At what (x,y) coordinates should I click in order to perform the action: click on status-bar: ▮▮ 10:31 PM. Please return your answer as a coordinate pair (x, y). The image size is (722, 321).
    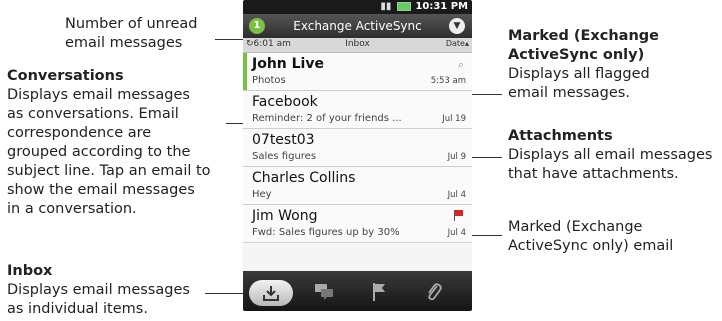
    Looking at the image, I should click on (357, 7).